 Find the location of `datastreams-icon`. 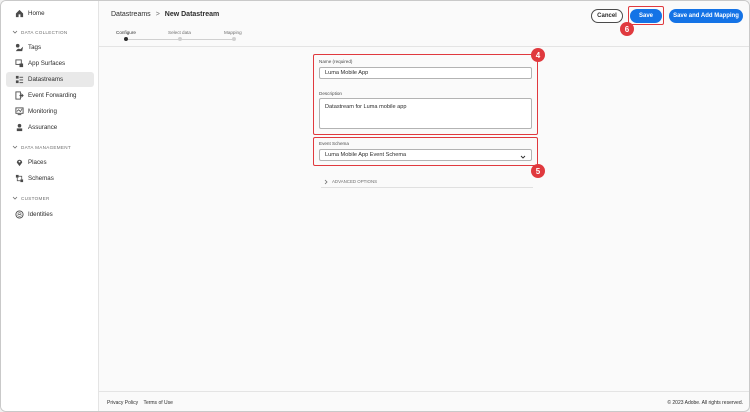

datastreams-icon is located at coordinates (19, 79).